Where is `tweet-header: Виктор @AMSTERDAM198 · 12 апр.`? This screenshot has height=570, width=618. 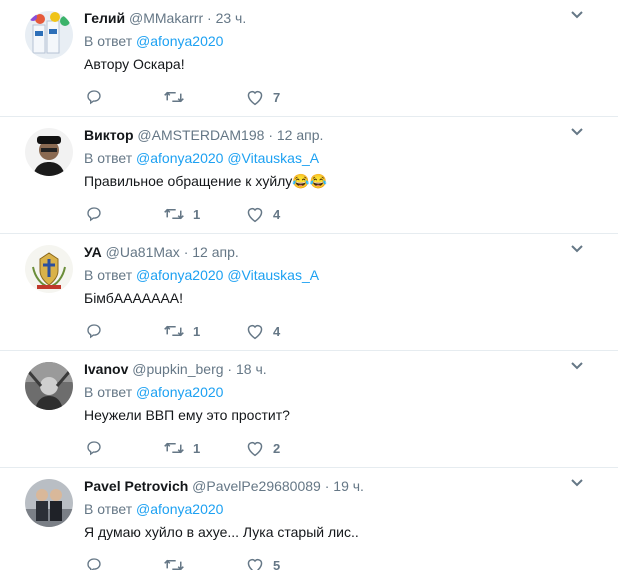 tweet-header: Виктор @AMSTERDAM198 · 12 апр. is located at coordinates (203, 135).